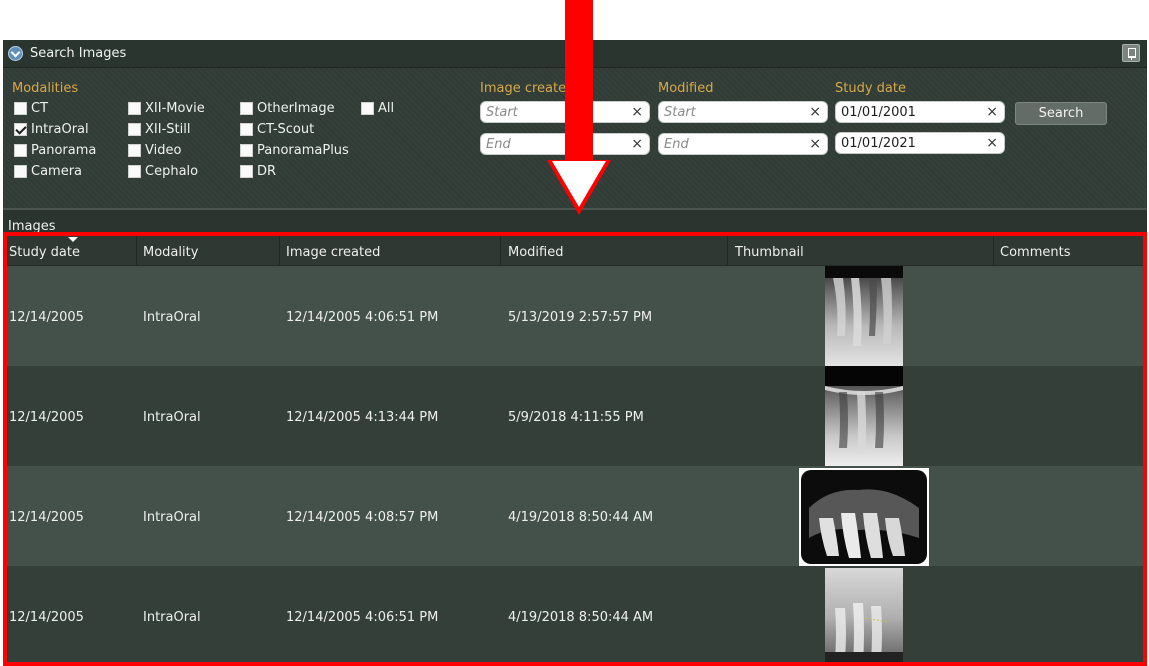 Image resolution: width=1149 pixels, height=666 pixels. I want to click on modified-end-input: End ×, so click(743, 144).